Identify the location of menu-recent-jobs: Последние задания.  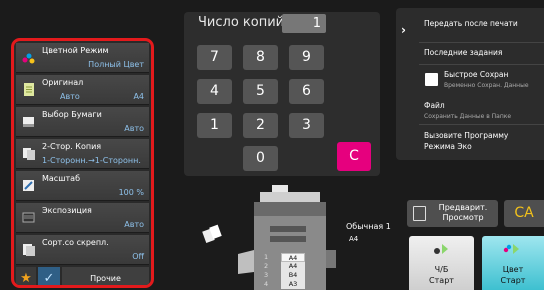
(463, 52).